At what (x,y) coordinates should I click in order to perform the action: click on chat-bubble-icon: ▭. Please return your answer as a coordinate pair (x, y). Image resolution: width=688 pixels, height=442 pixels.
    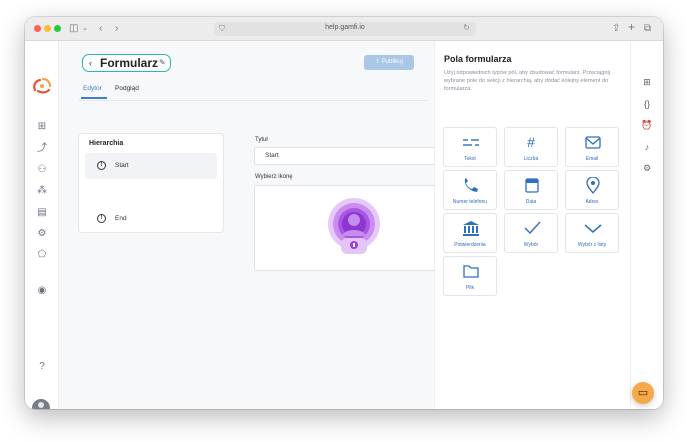
    Looking at the image, I should click on (643, 393).